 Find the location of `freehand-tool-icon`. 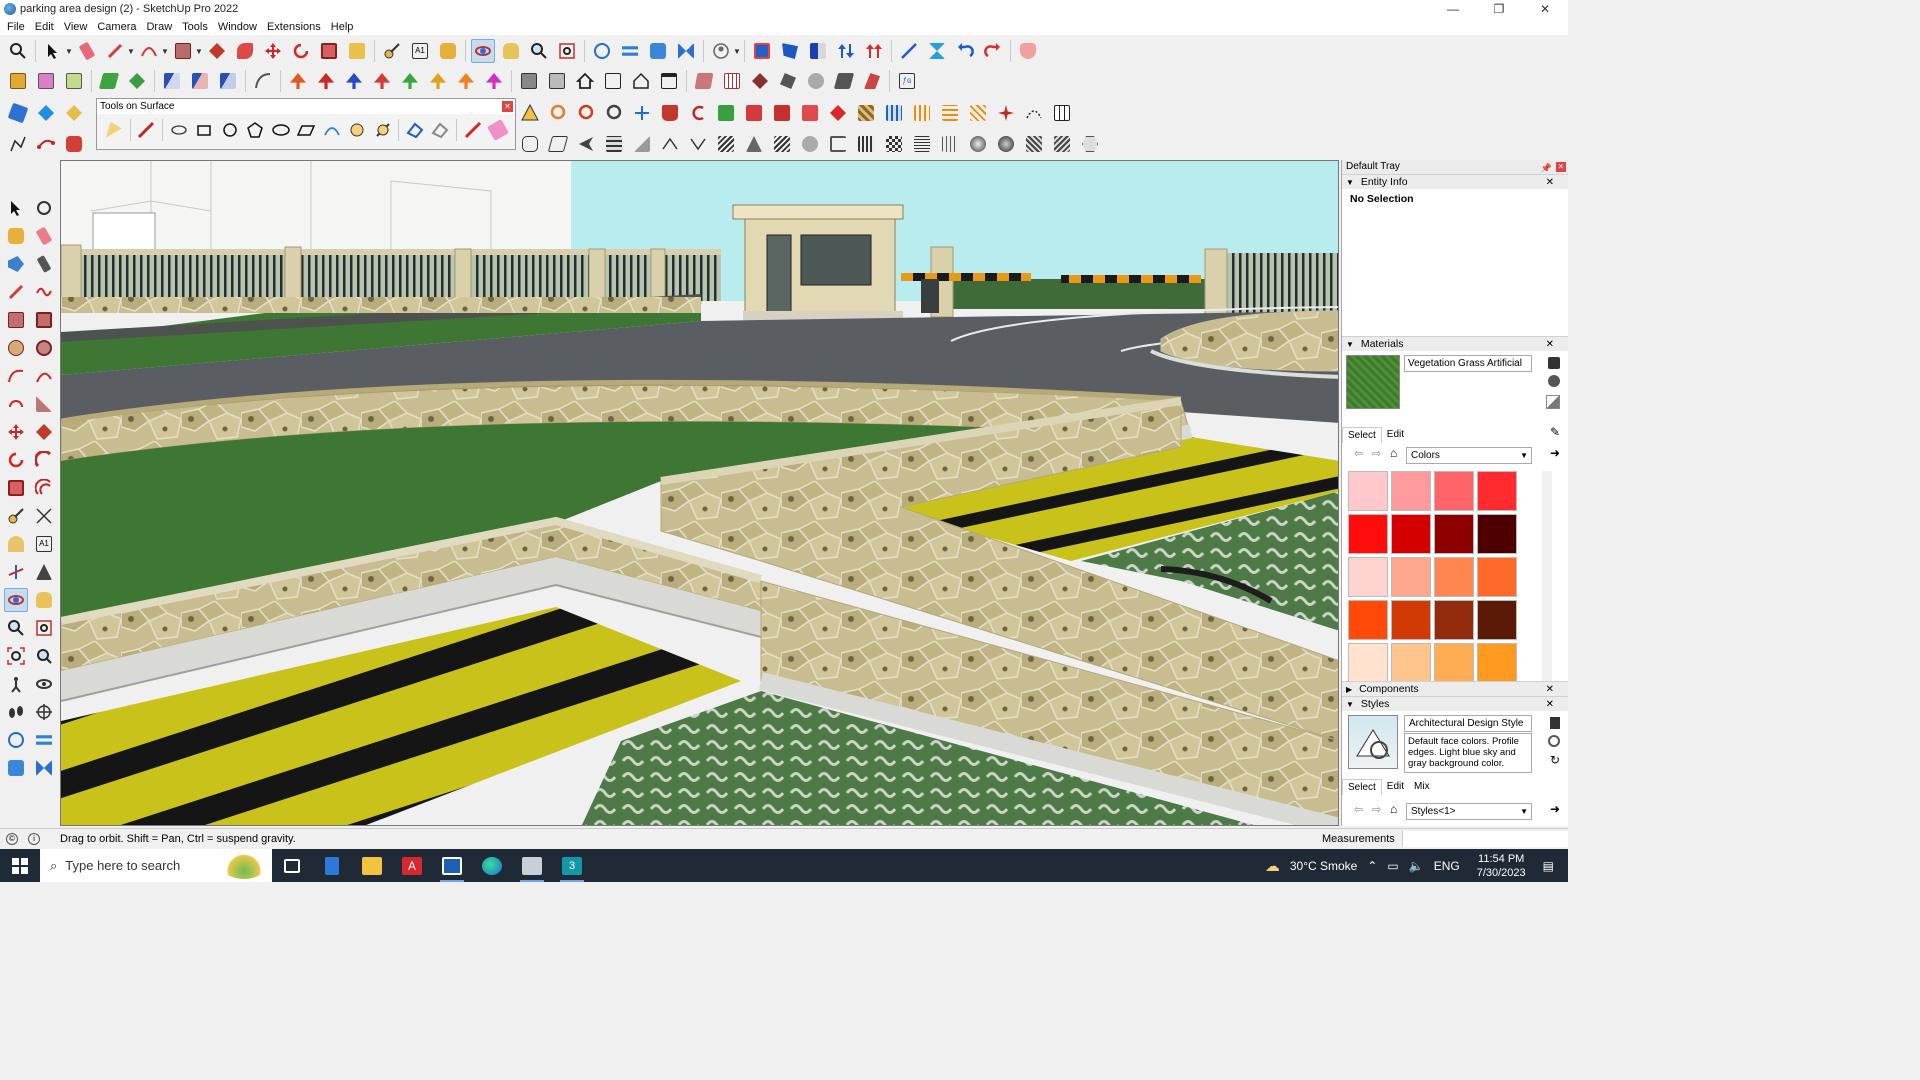

freehand-tool-icon is located at coordinates (44, 292).